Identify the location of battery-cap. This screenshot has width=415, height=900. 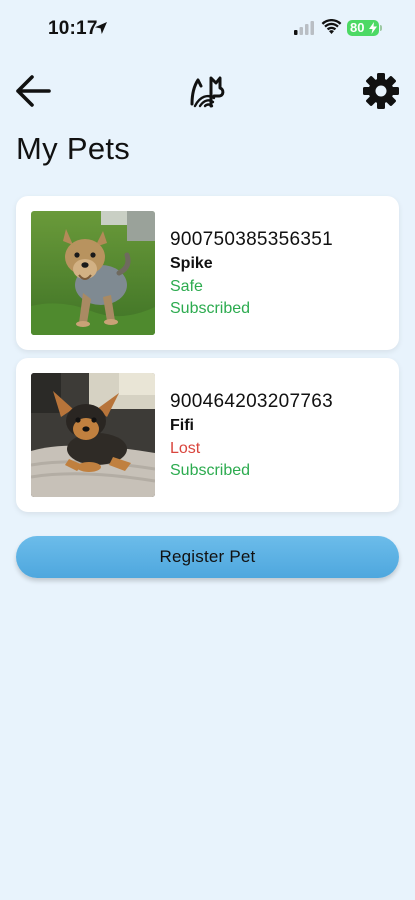
(381, 28).